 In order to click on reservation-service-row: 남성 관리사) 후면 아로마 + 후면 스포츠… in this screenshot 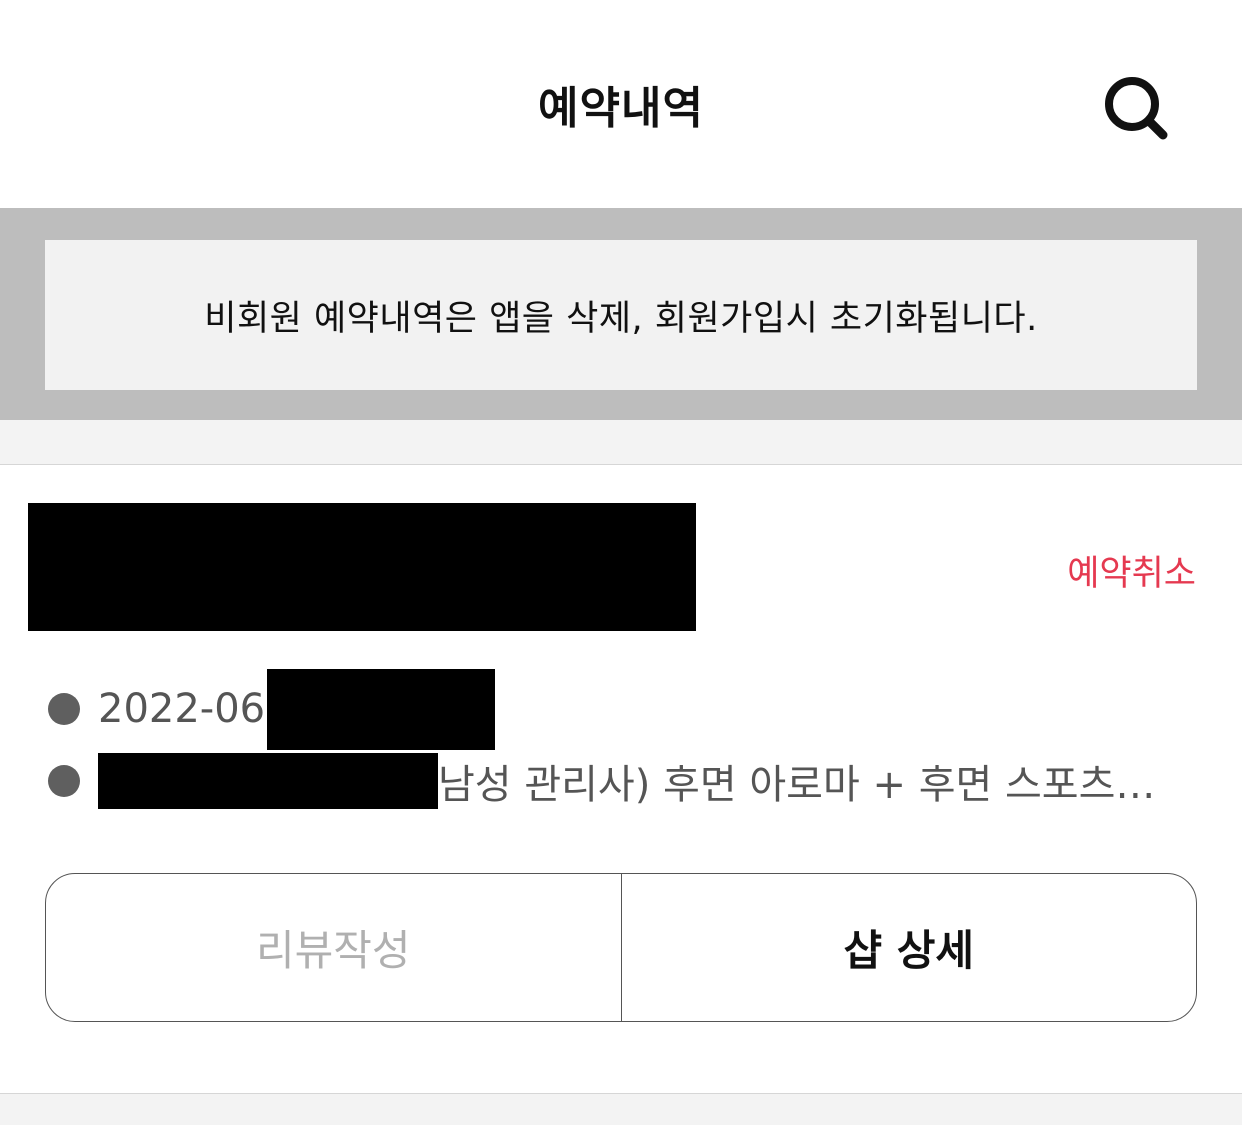, I will do `click(601, 781)`.